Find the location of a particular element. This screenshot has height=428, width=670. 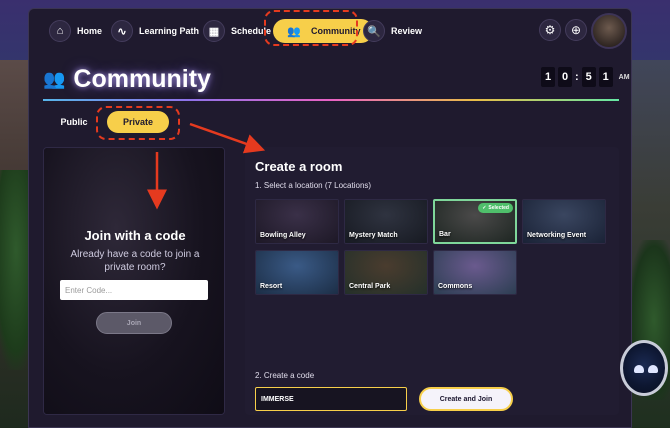

nav-review: 🔍 Review is located at coordinates (392, 31).